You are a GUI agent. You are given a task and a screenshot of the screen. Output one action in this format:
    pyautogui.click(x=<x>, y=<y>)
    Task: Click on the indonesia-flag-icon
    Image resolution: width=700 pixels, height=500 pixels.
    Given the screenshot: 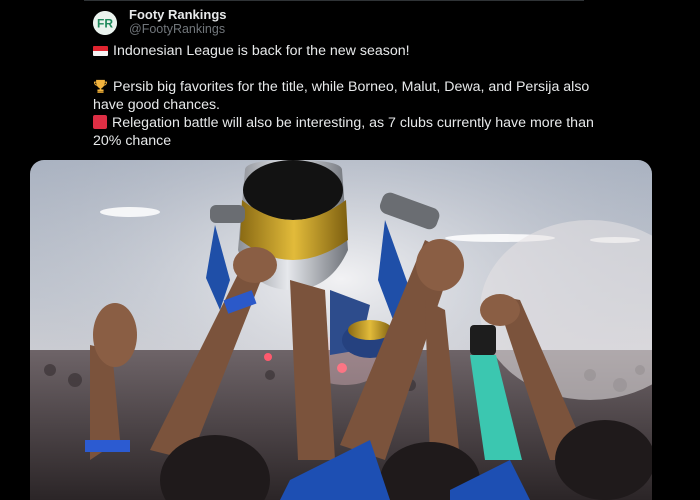 What is the action you would take?
    pyautogui.click(x=100, y=51)
    